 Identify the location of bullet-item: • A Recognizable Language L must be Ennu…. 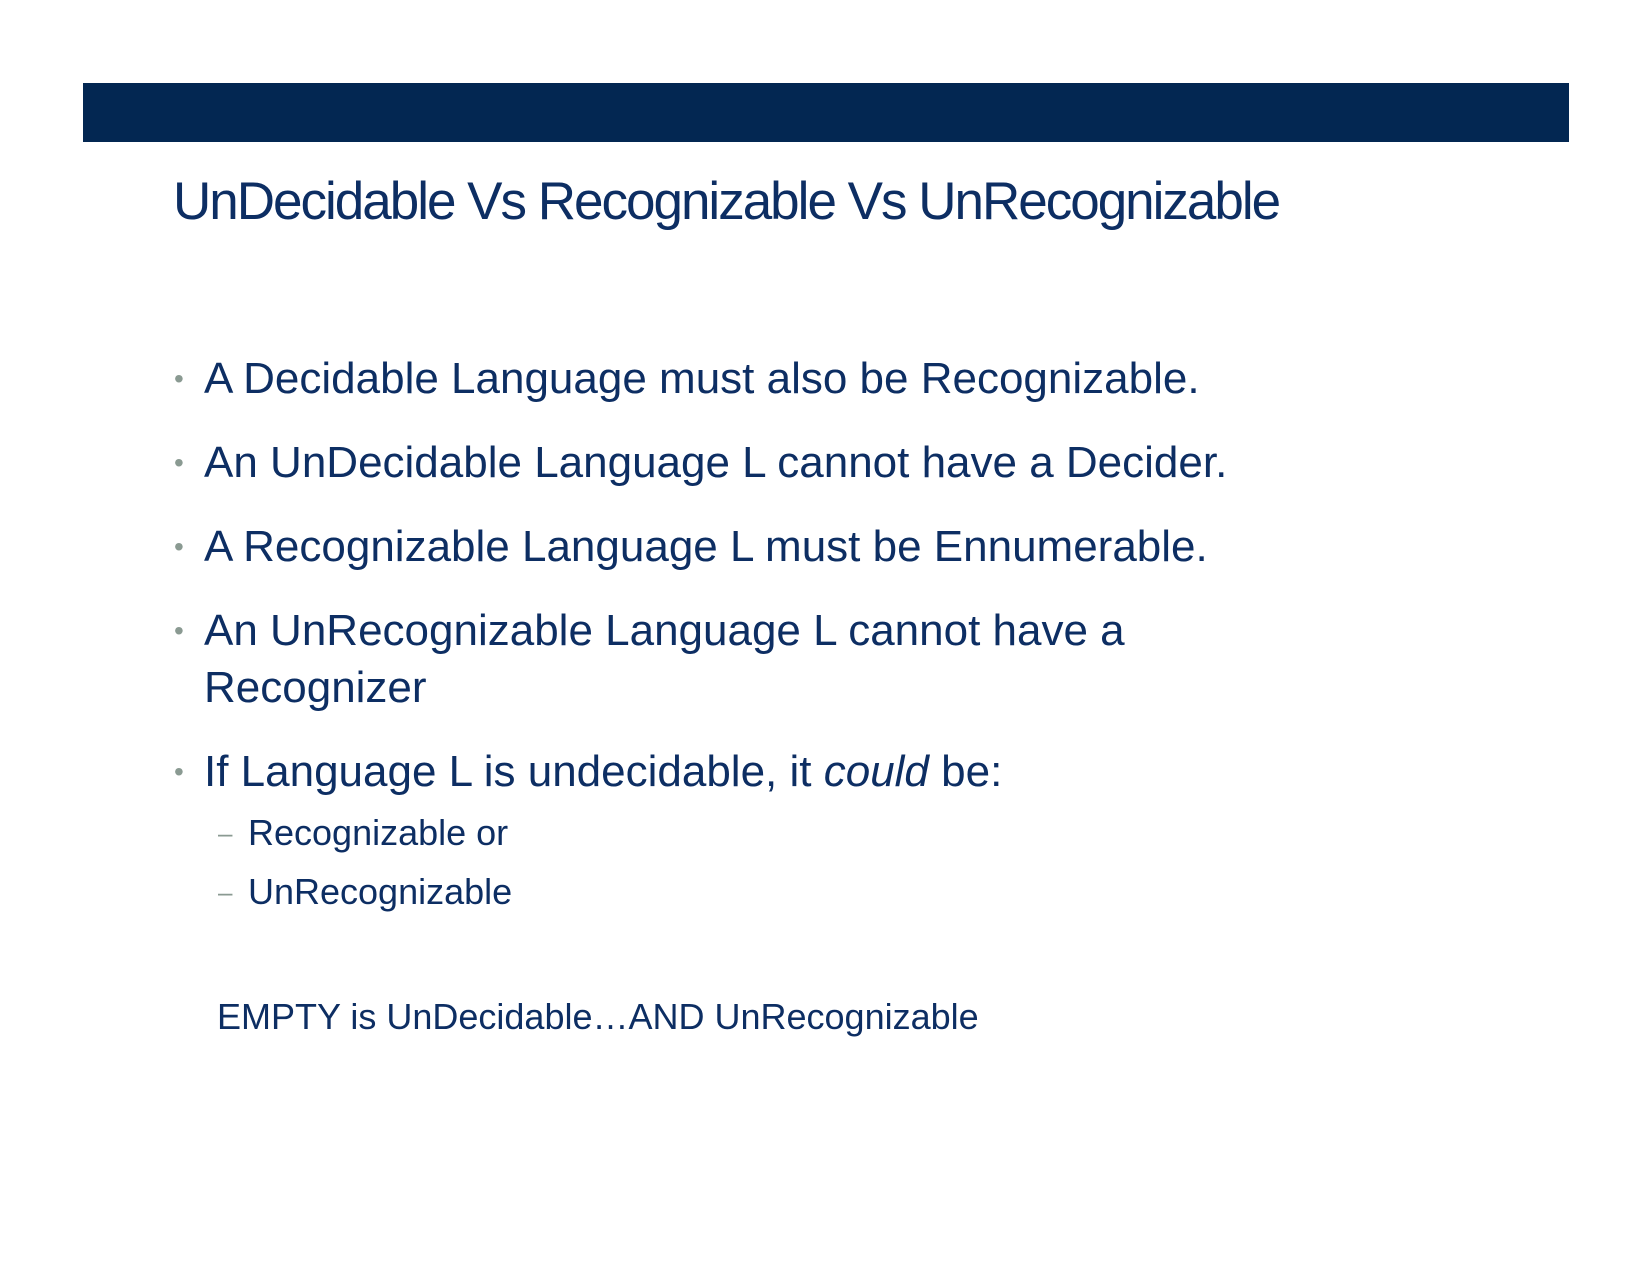
(824, 546).